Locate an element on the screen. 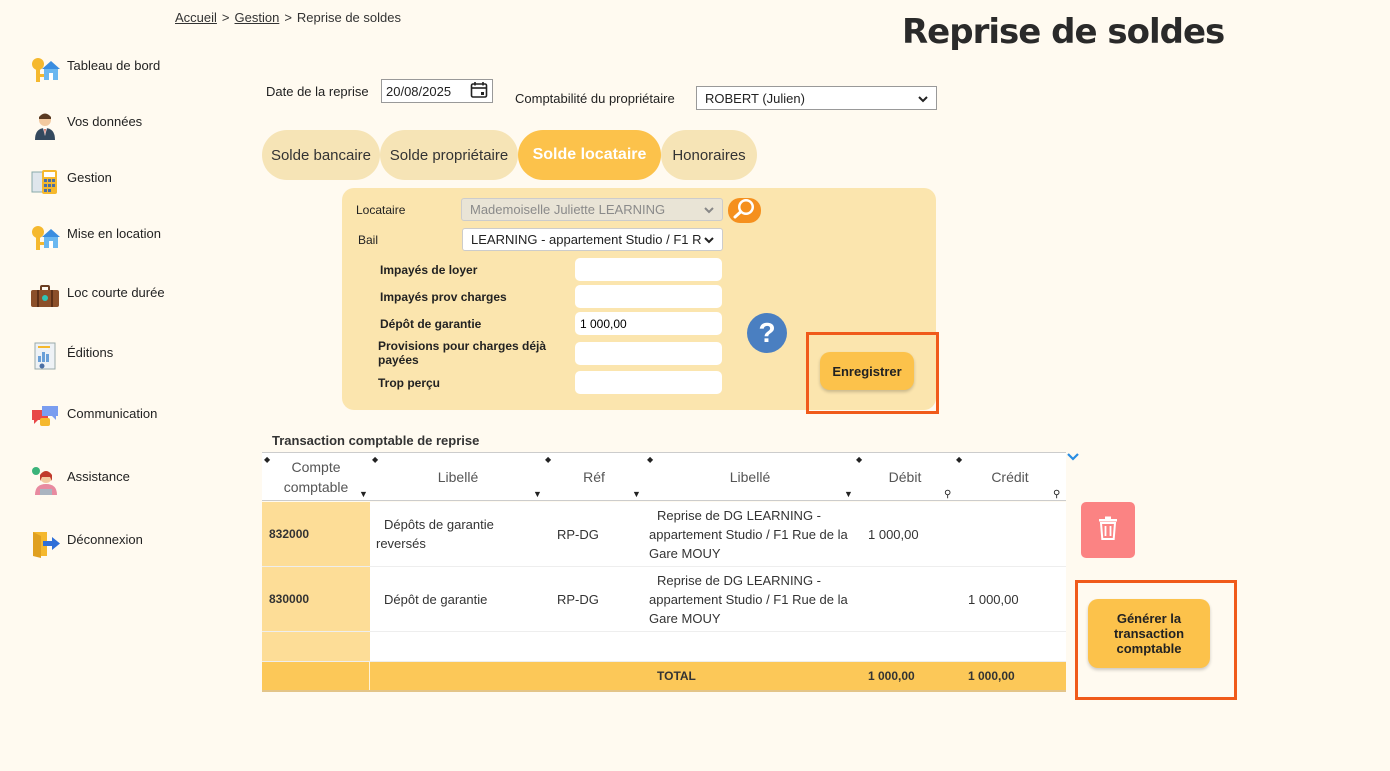 The image size is (1390, 771). bail-select: LEARNING - appartement Studio / F1 R is located at coordinates (592, 239).